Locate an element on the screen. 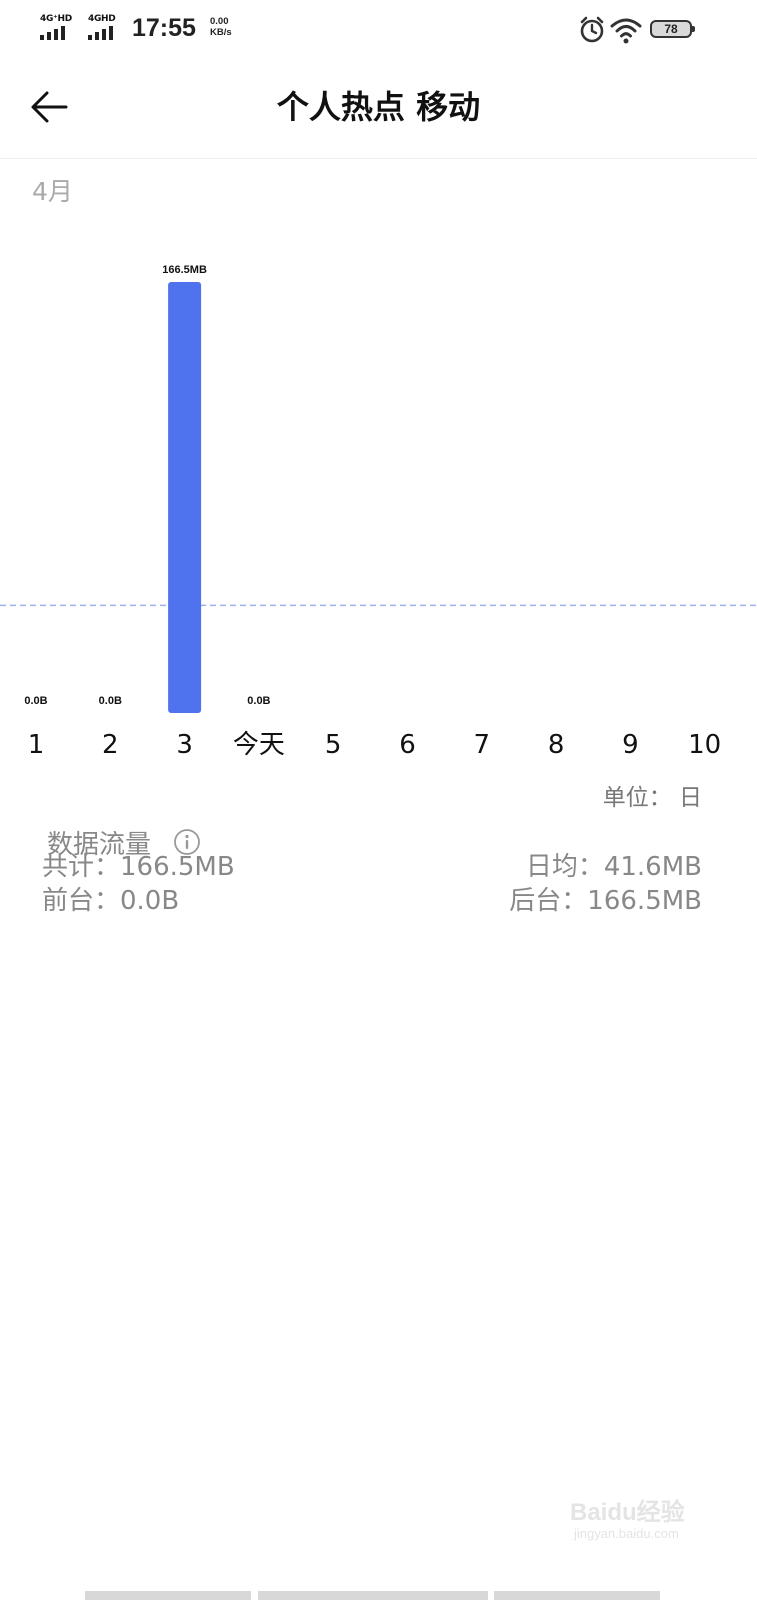  x-tick-label: 8 is located at coordinates (556, 745).